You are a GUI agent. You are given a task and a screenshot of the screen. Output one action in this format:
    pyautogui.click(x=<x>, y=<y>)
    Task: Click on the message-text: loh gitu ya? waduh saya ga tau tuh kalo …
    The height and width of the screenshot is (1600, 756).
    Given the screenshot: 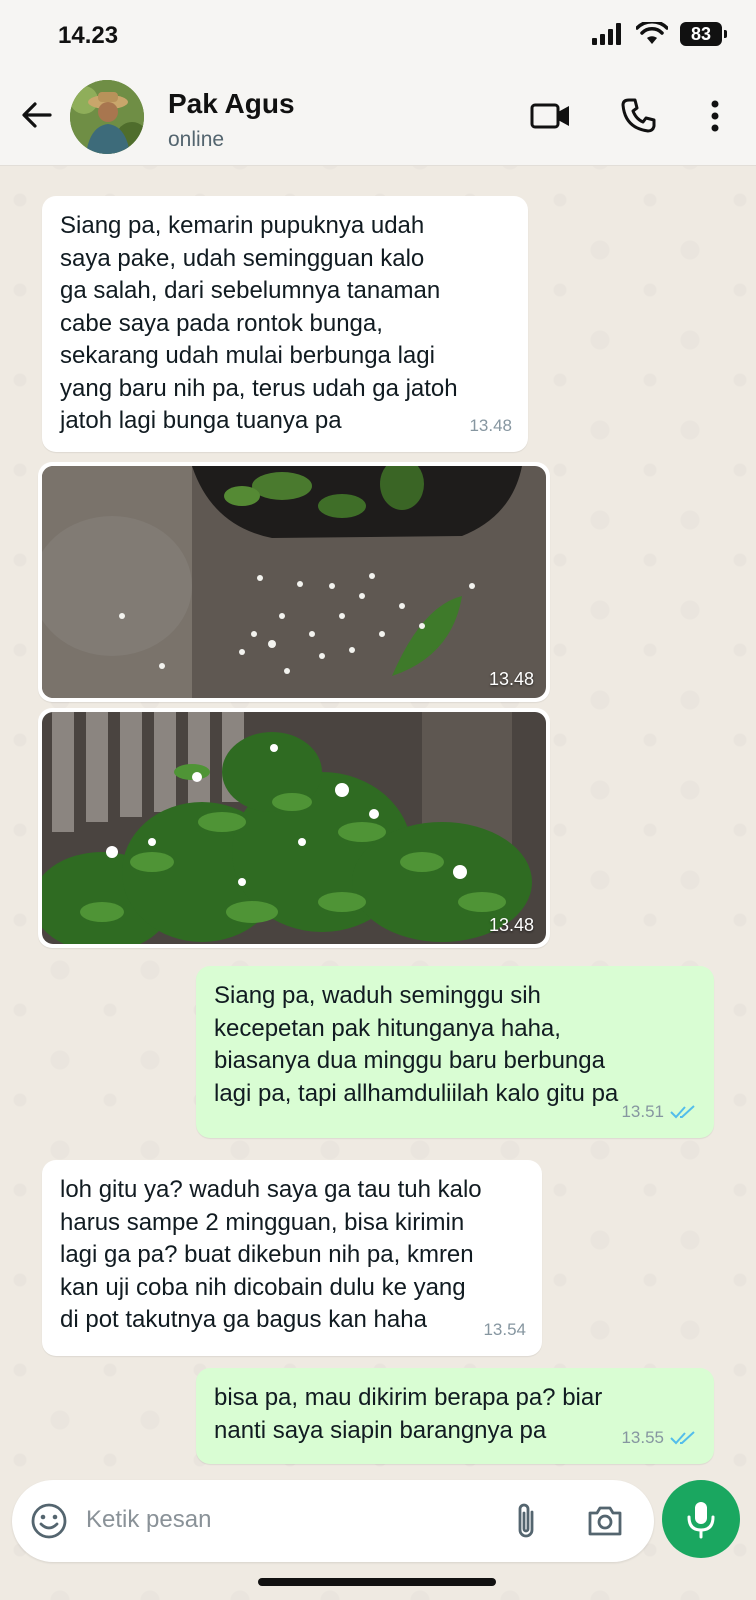 What is the action you would take?
    pyautogui.click(x=271, y=1254)
    